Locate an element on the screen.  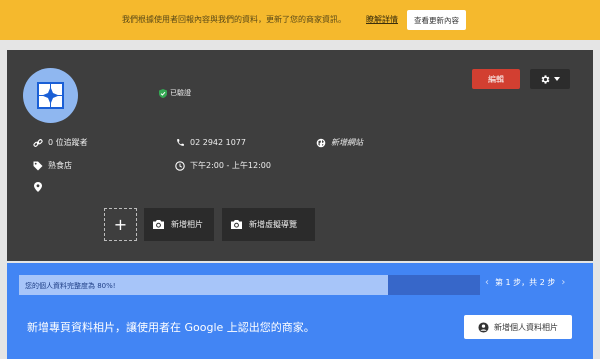
completion-progress-bar: 您的個人資料完整度為 80%! is located at coordinates (249, 285).